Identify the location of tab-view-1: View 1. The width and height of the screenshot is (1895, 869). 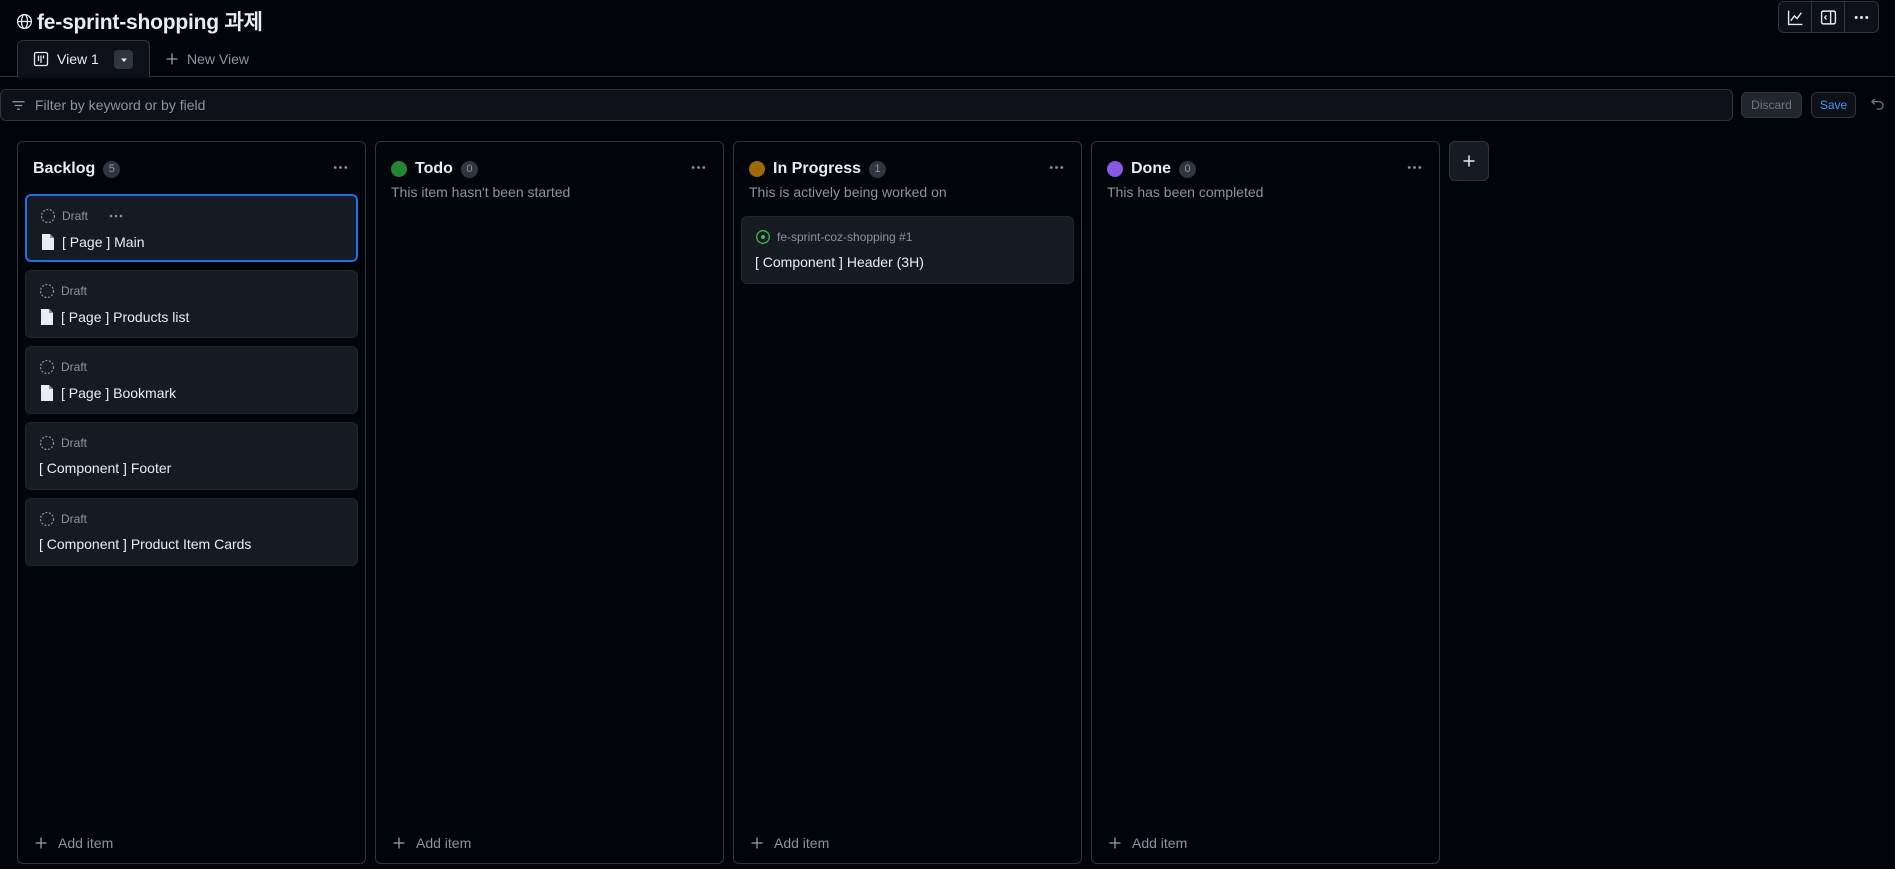
(83, 59).